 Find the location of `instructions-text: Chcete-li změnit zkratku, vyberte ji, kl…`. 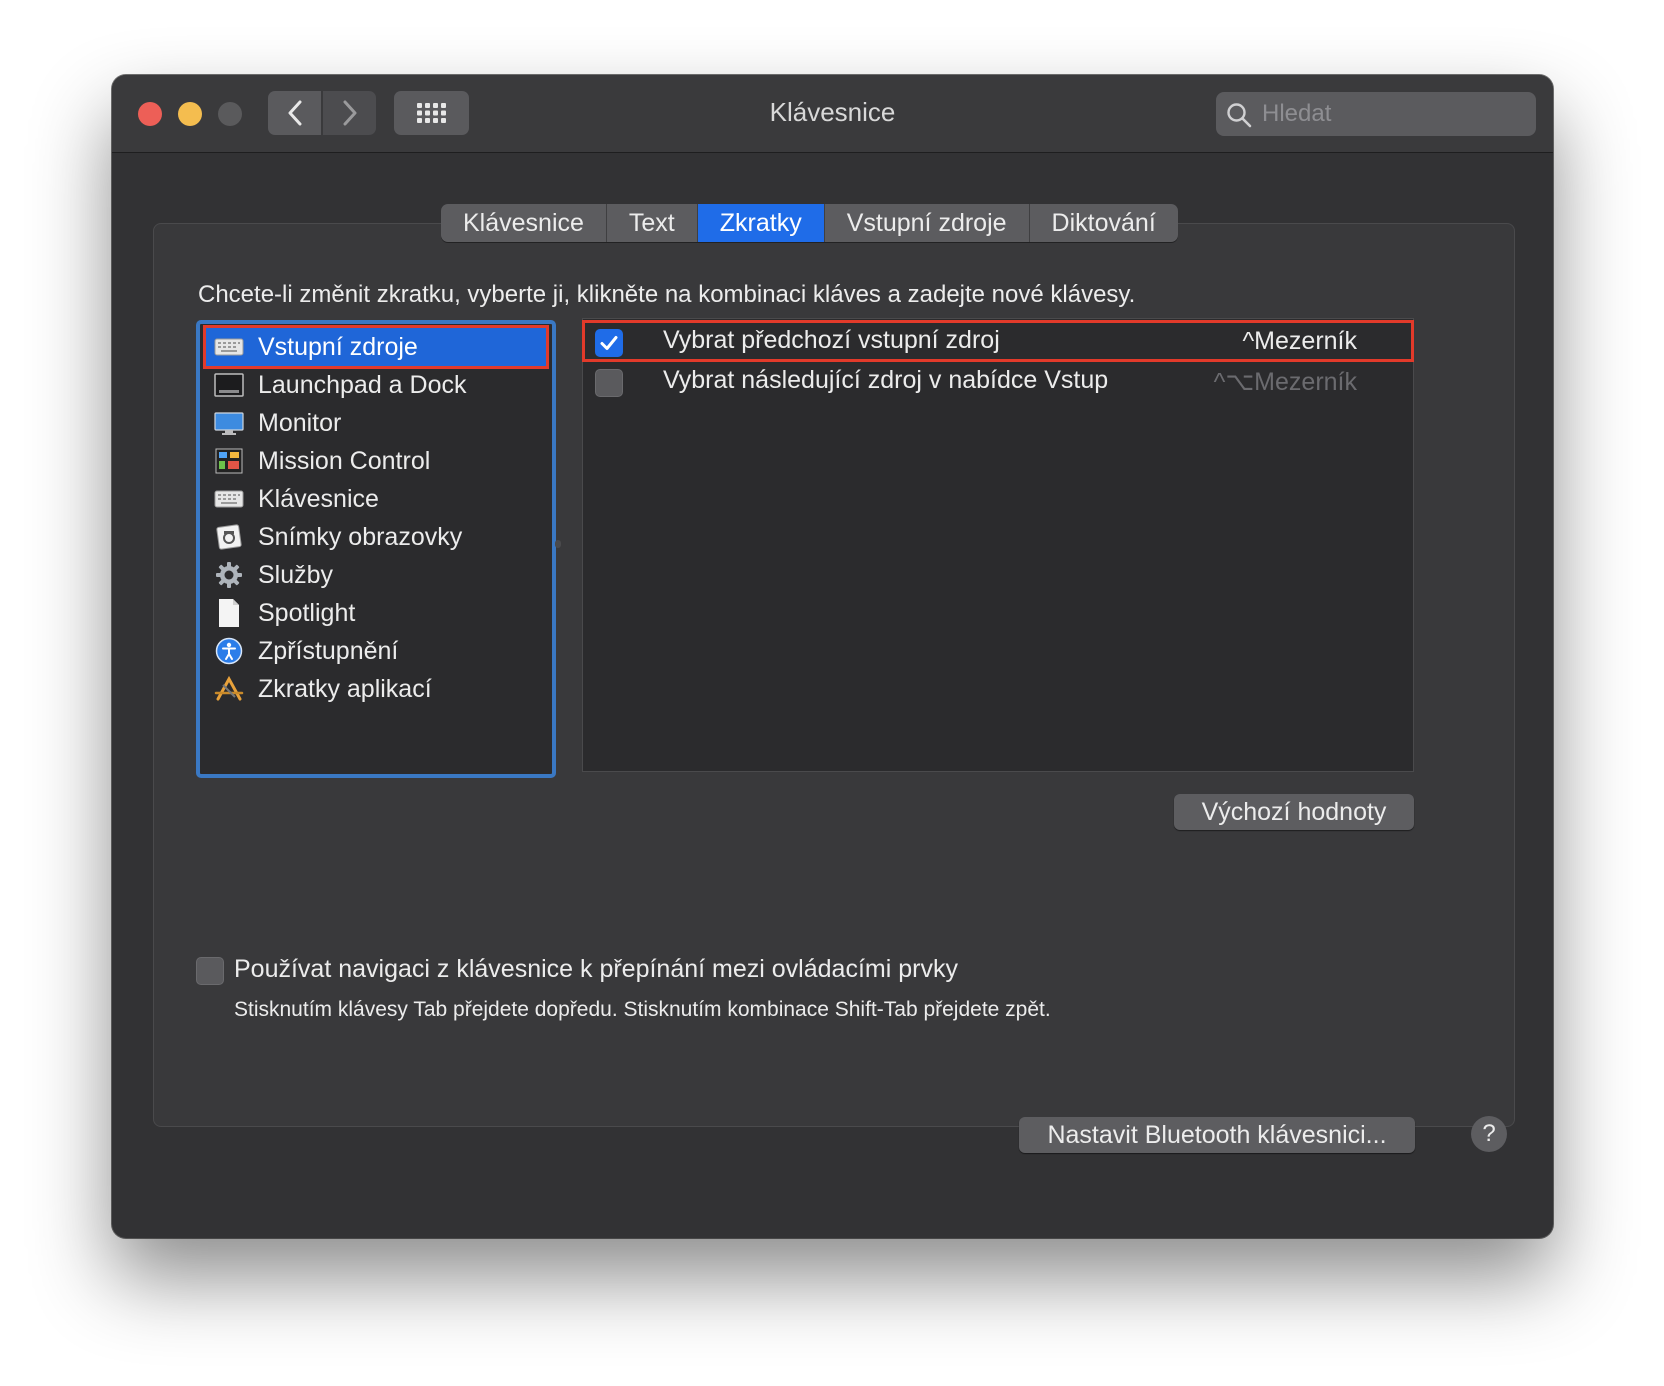

instructions-text: Chcete-li změnit zkratku, vyberte ji, kl… is located at coordinates (667, 294).